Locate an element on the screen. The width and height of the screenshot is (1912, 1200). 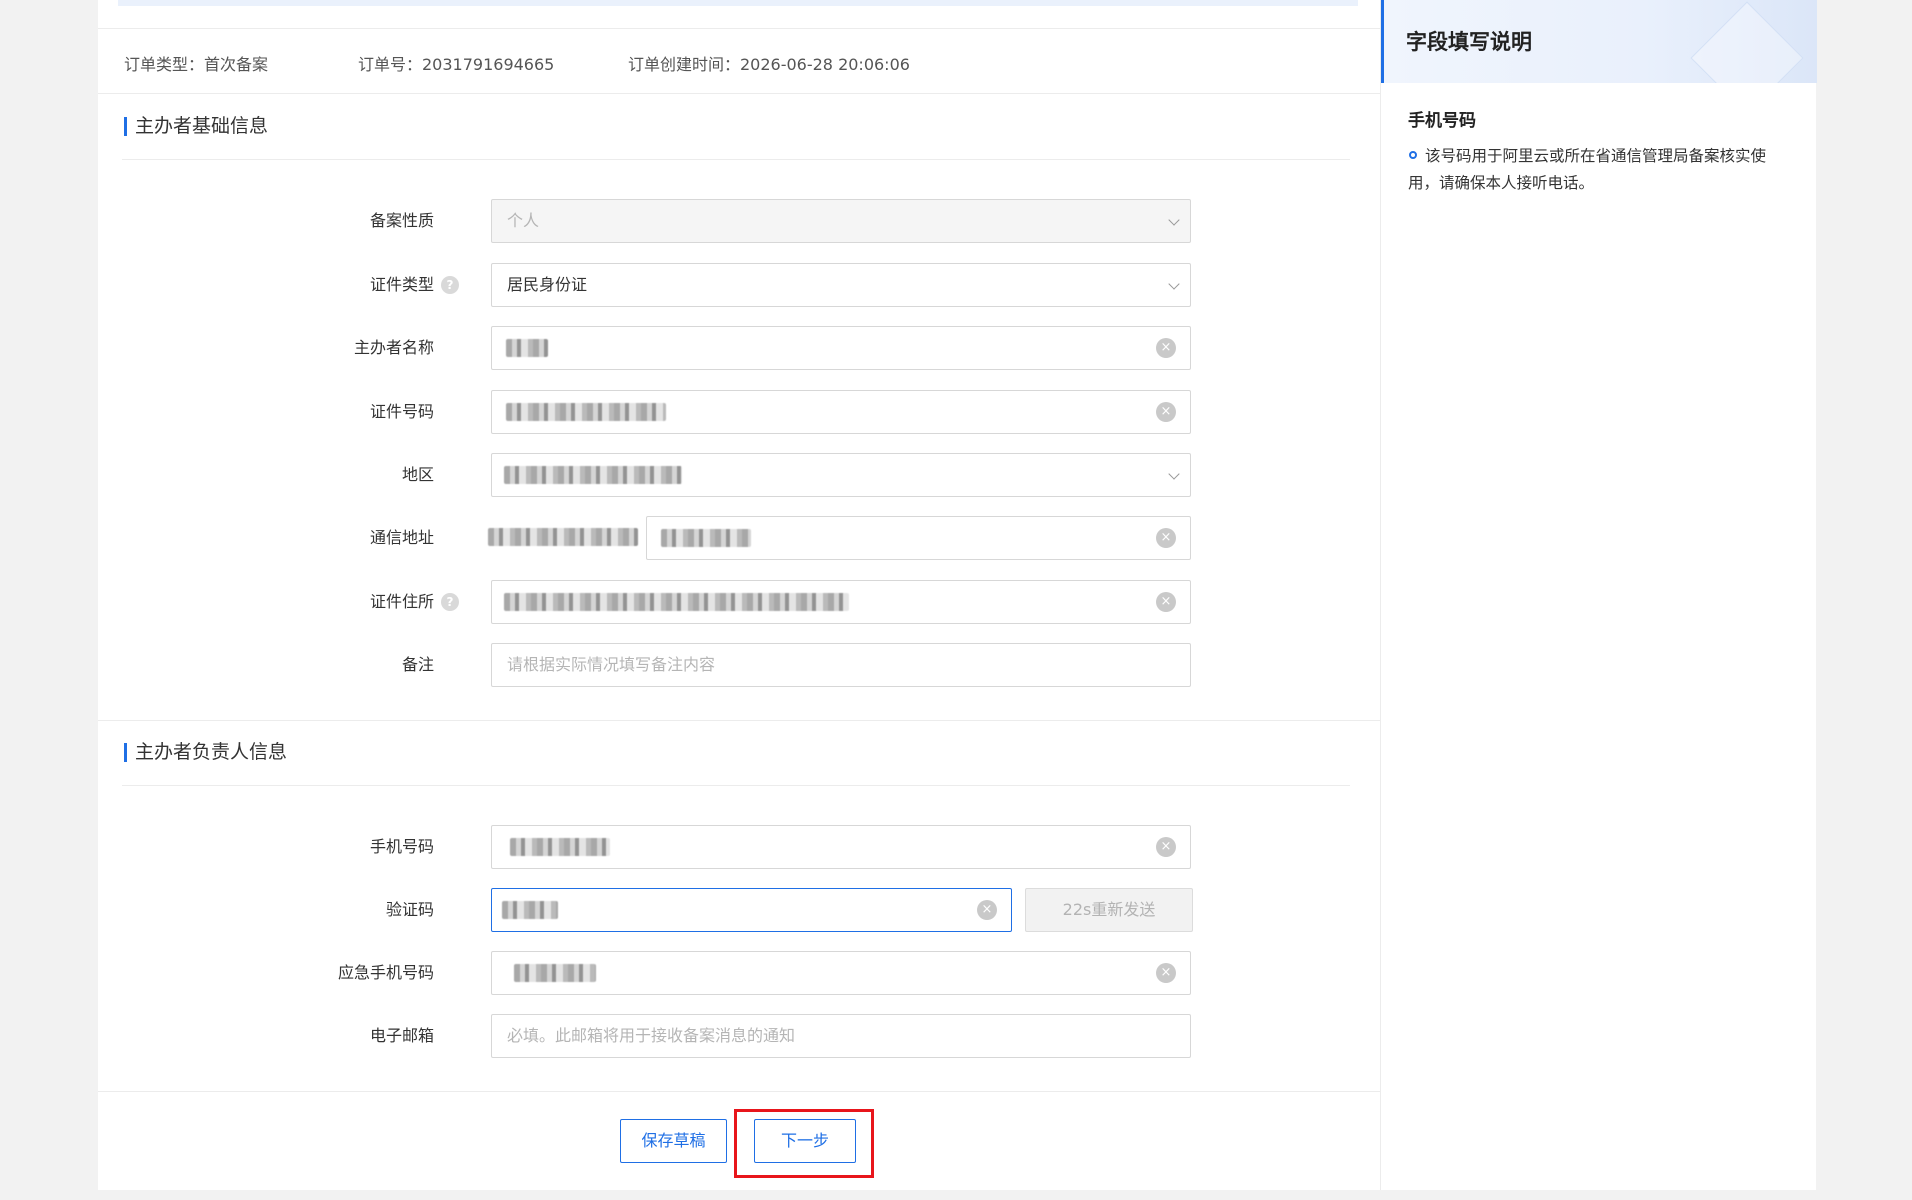
id-type-value: 居民身份证 is located at coordinates (547, 284).